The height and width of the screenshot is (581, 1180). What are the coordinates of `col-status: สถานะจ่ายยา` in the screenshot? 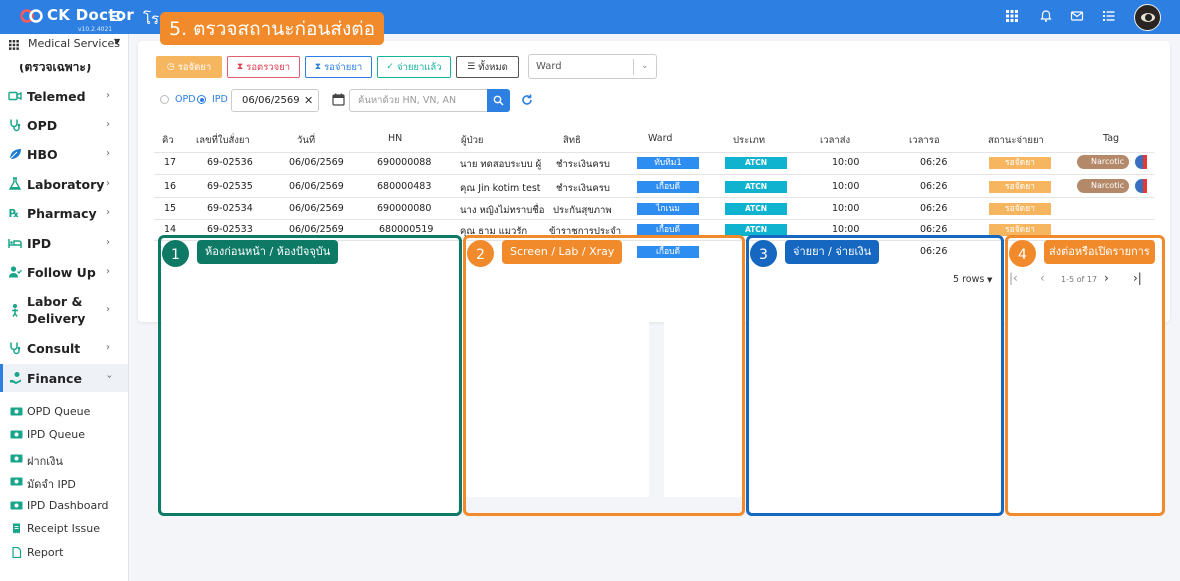 It's located at (1016, 140).